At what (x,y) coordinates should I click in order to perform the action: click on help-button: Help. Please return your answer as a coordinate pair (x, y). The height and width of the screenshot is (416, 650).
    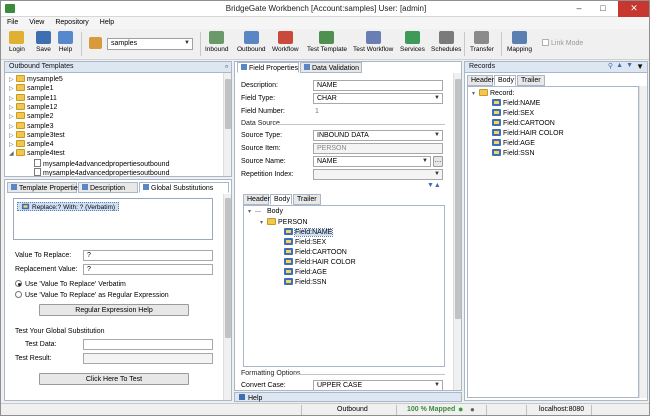
    Looking at the image, I should click on (65, 42).